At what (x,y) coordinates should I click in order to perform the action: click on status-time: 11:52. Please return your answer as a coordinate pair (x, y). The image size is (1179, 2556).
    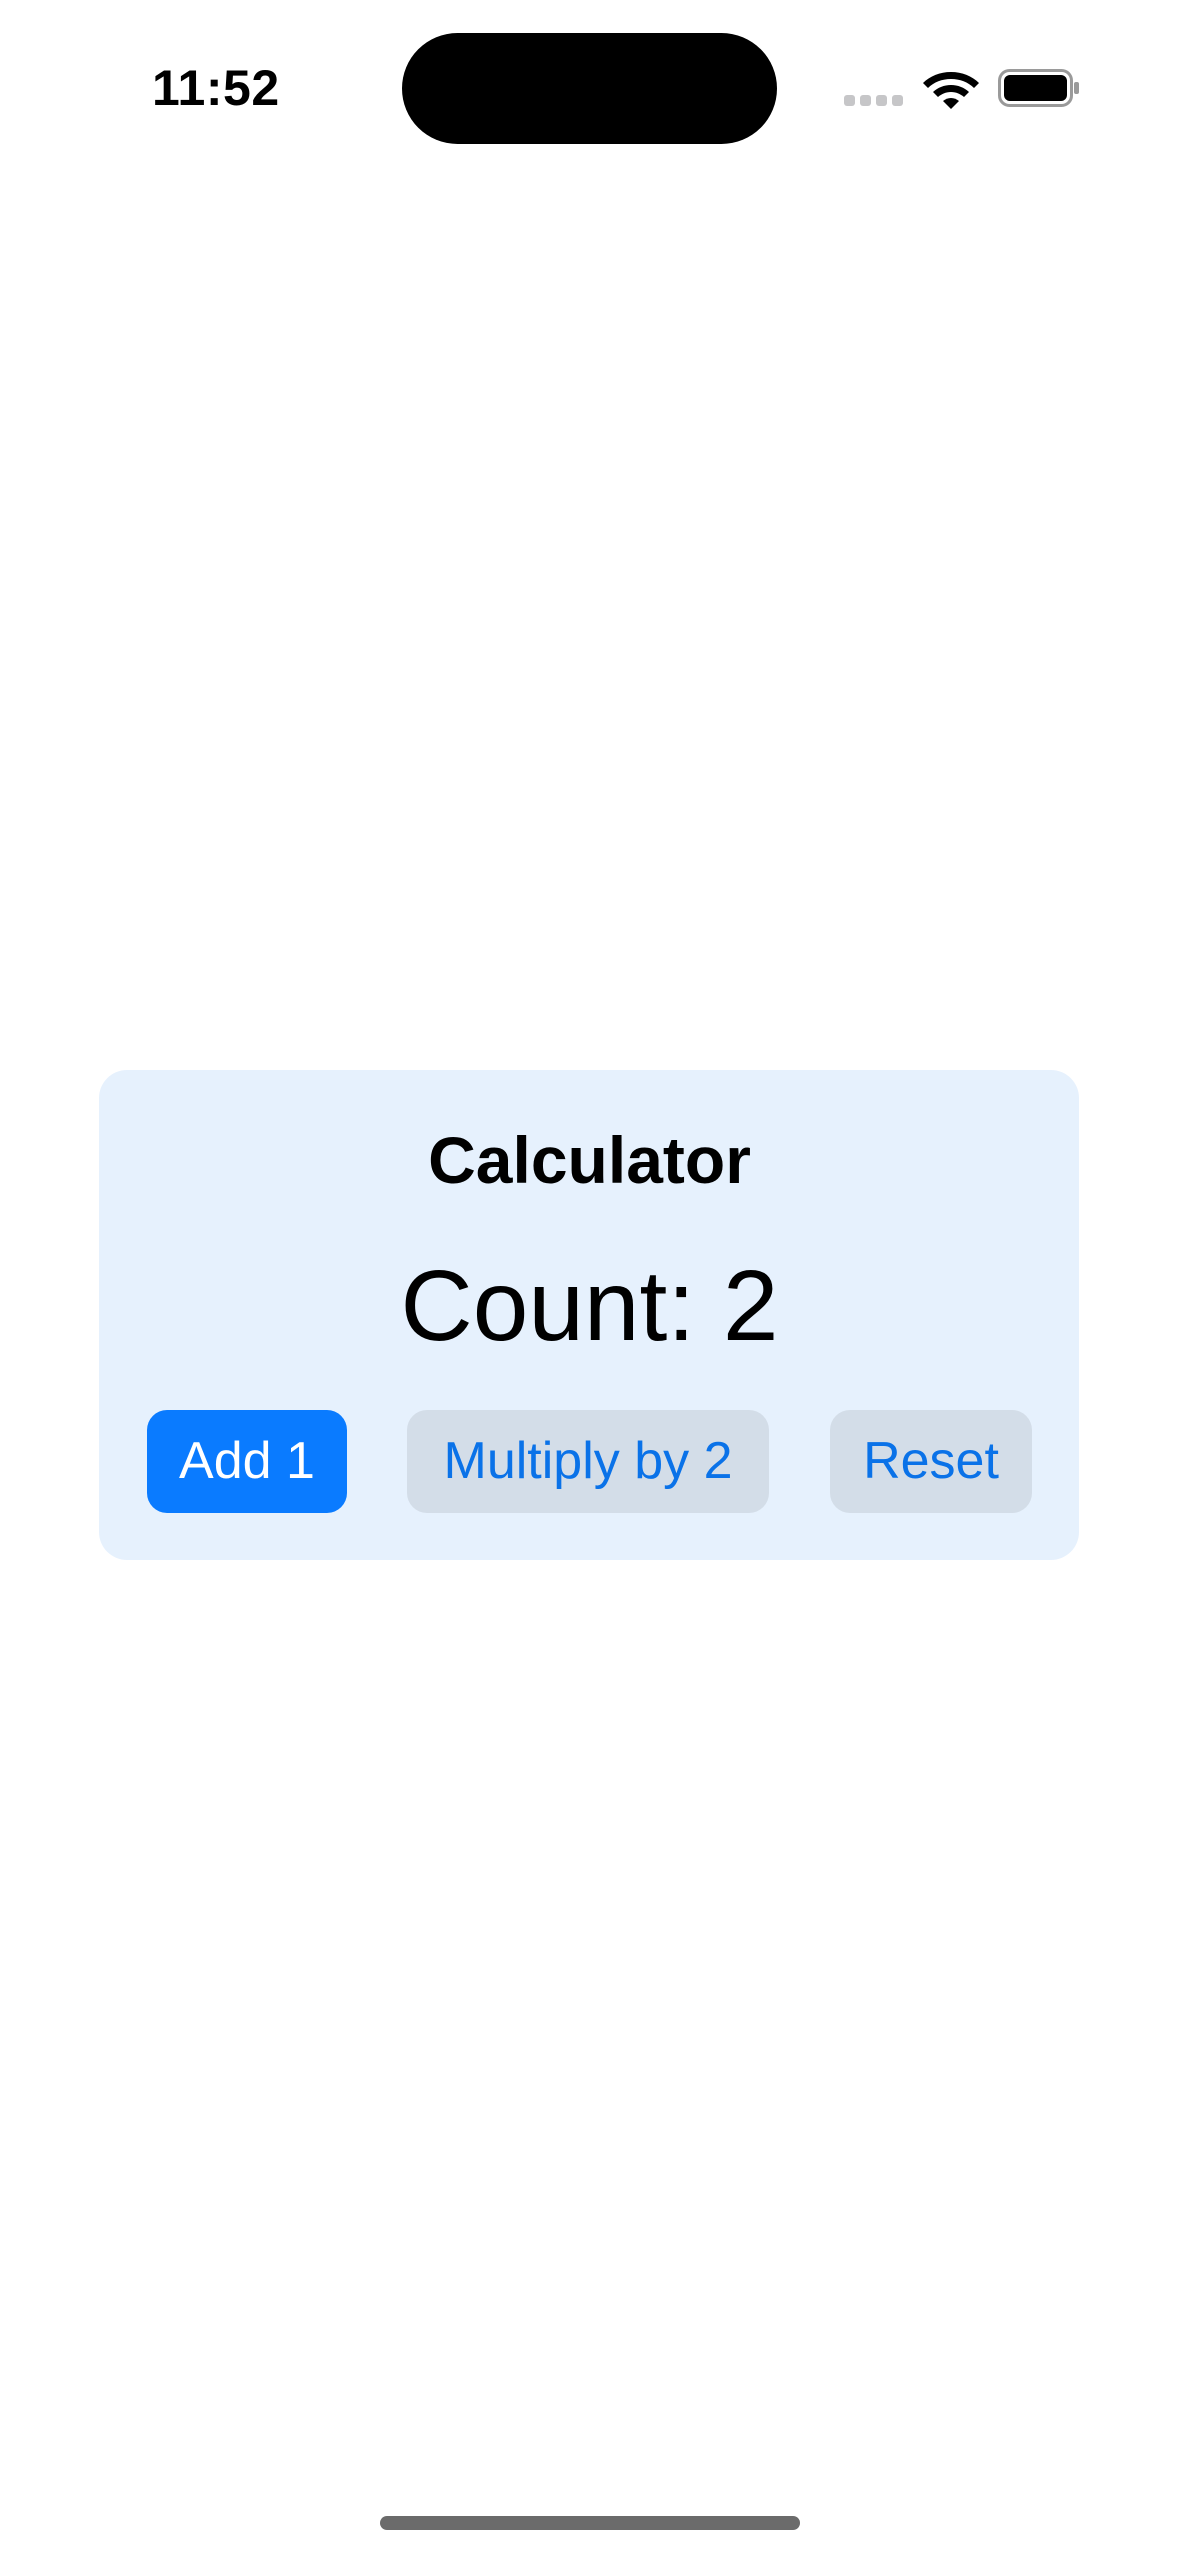
    Looking at the image, I should click on (216, 88).